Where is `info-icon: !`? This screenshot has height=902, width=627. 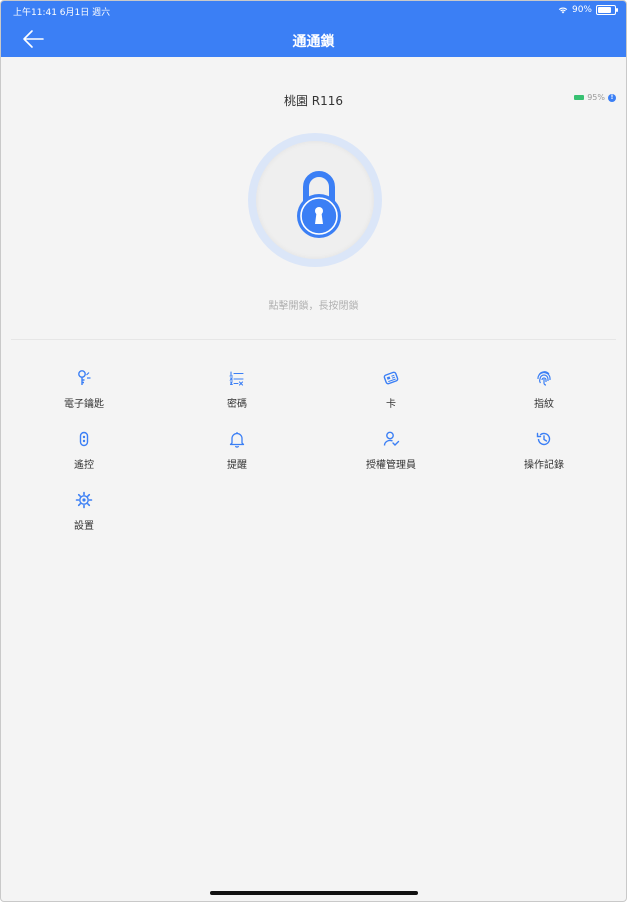 info-icon: ! is located at coordinates (612, 97).